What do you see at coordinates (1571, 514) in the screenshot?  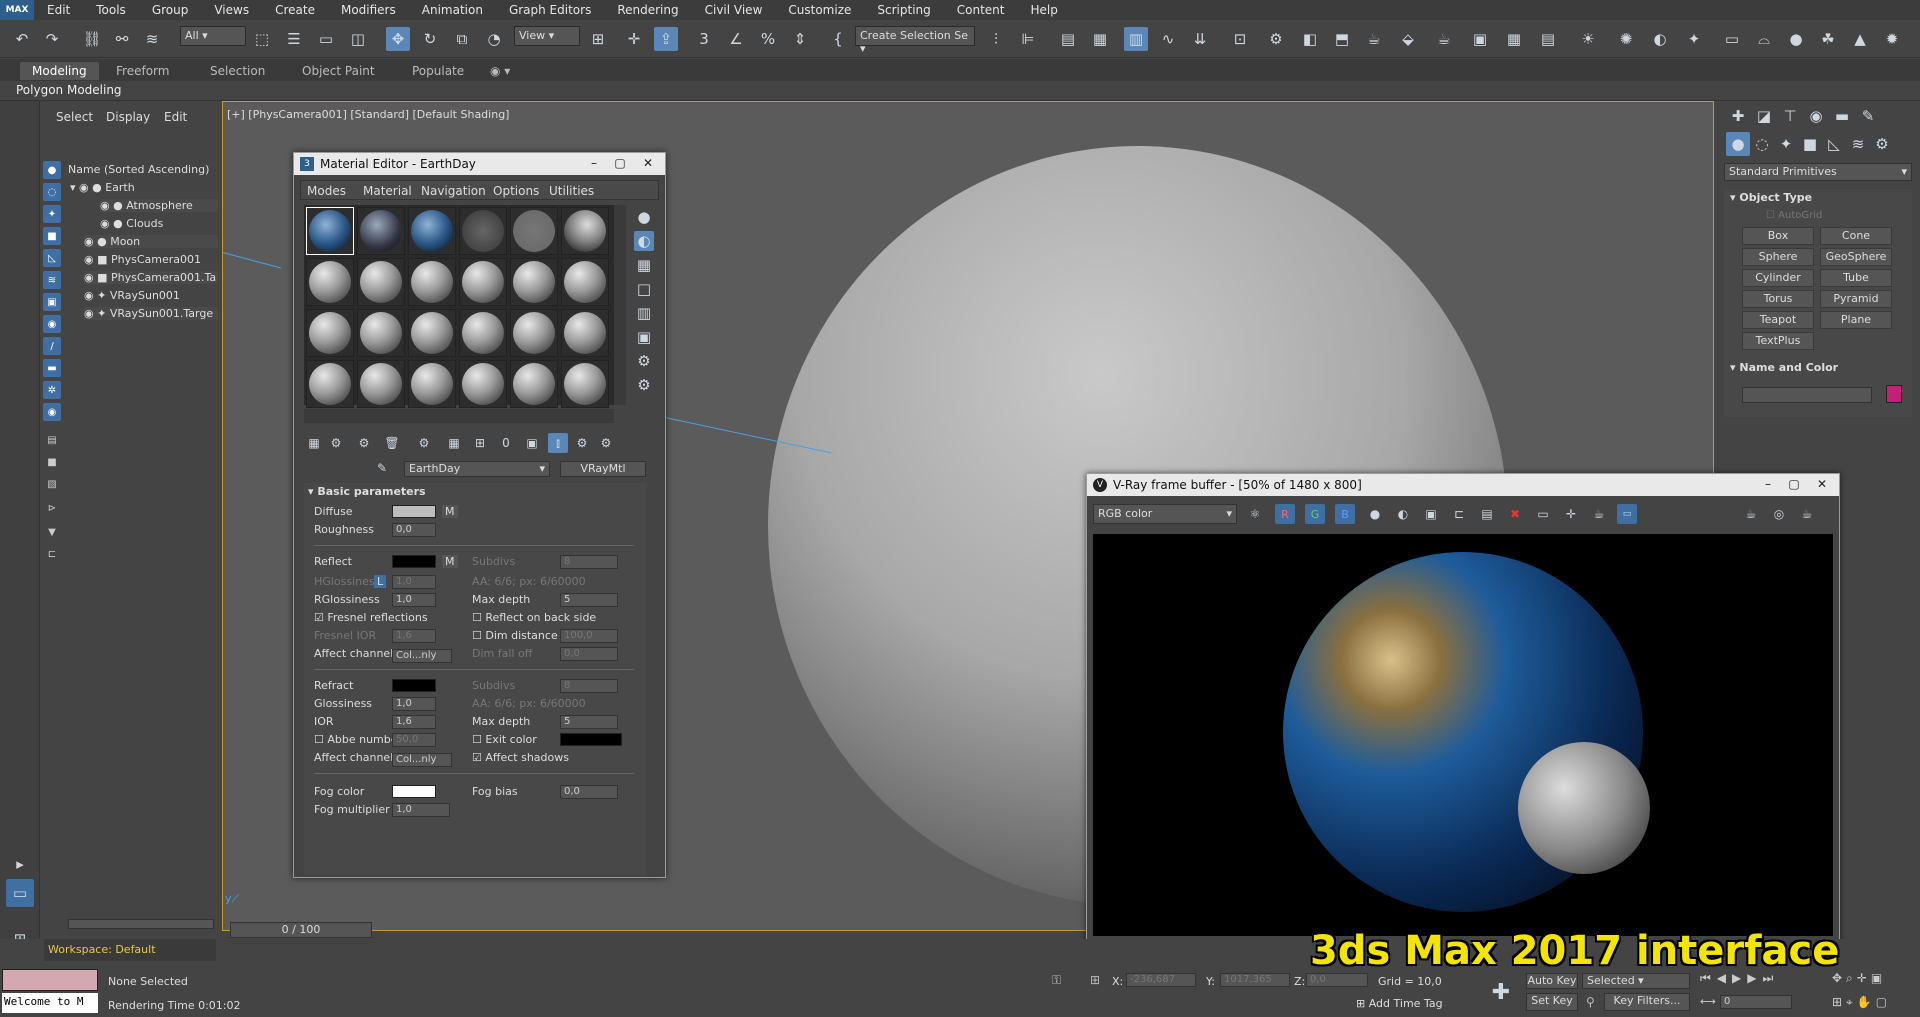 I see `track-mouse-icon: ✛` at bounding box center [1571, 514].